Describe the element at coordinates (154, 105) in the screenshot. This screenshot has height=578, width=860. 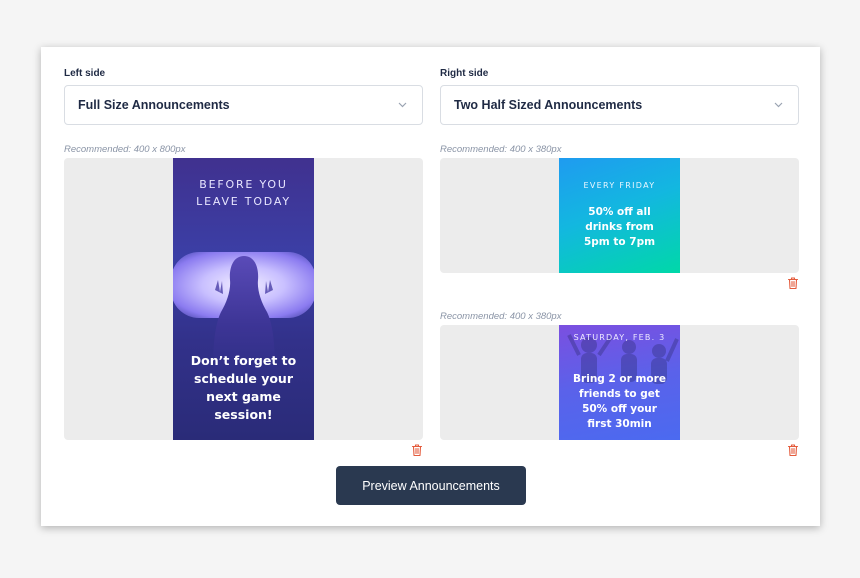
I see `left-side-select-value: Full Size Announcements` at that location.